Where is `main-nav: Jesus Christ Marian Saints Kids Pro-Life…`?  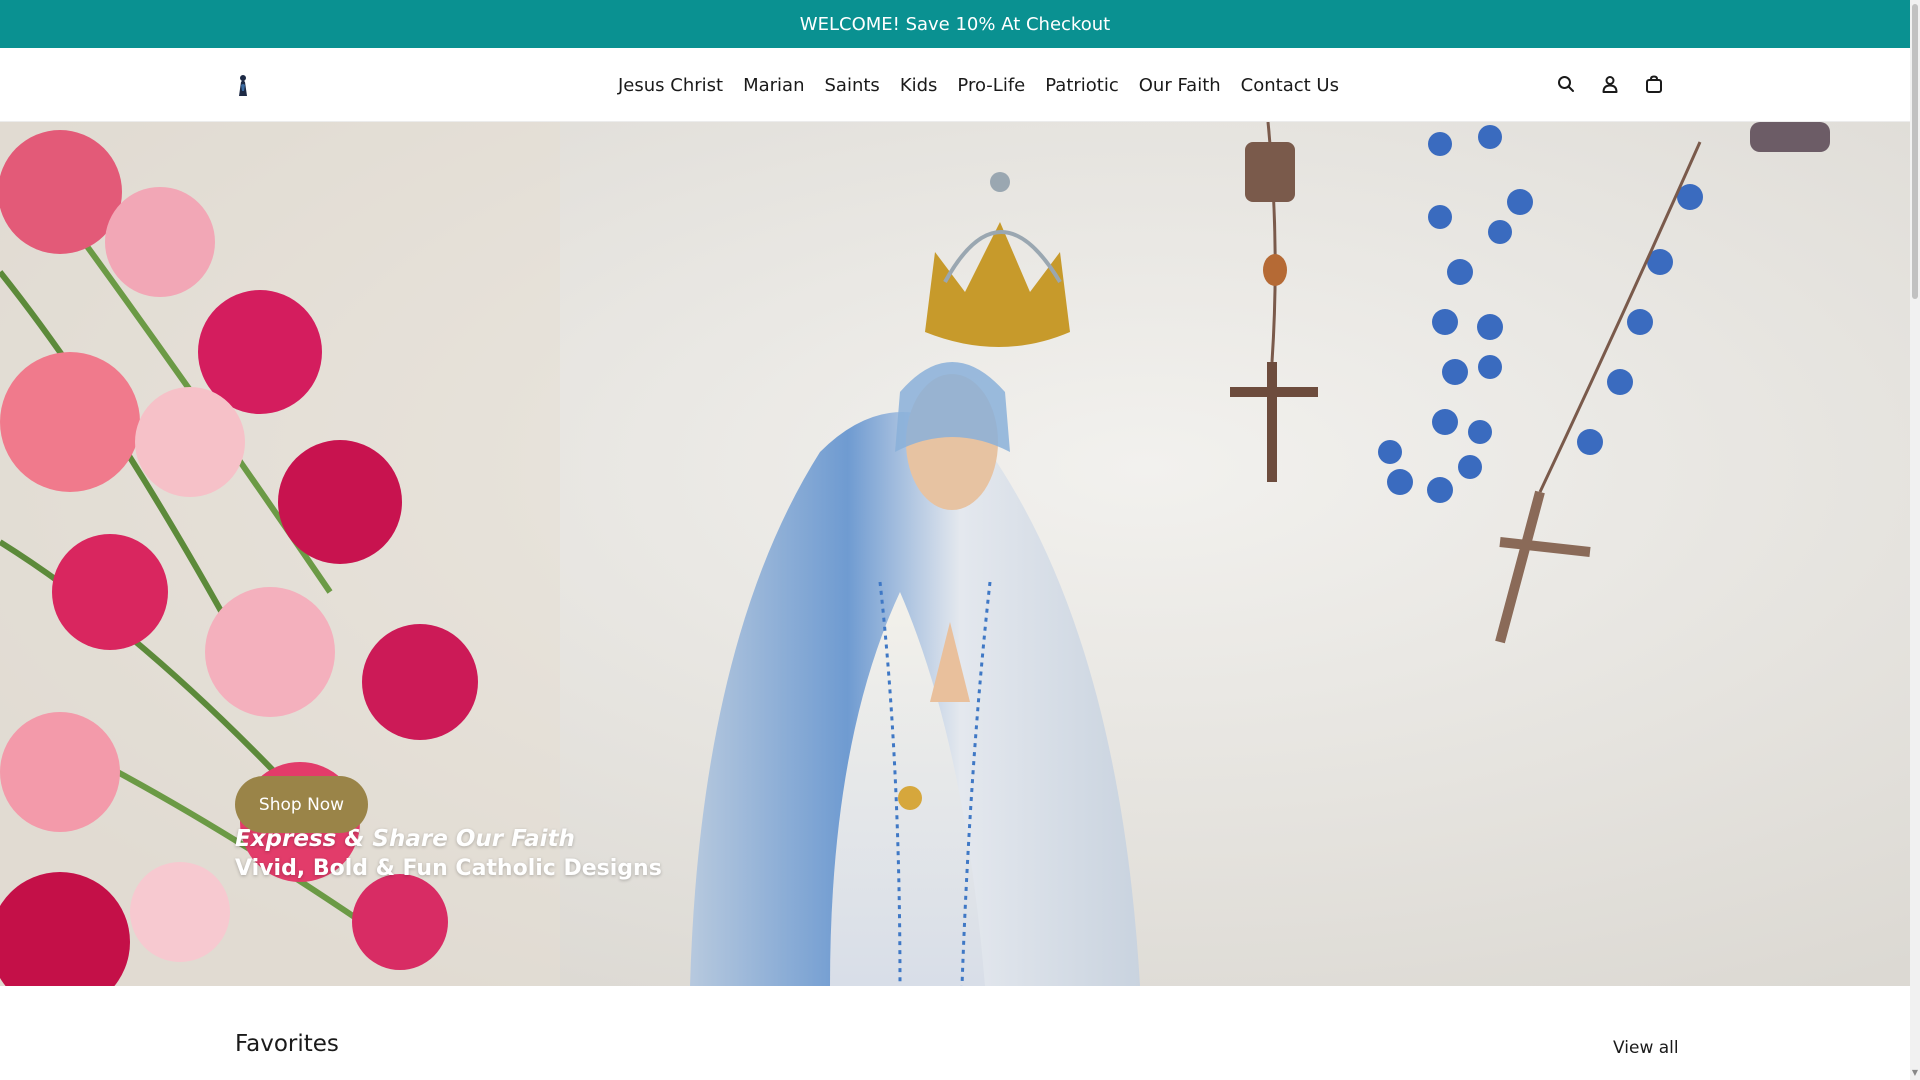
main-nav: Jesus Christ Marian Saints Kids Pro-Life… is located at coordinates (978, 85).